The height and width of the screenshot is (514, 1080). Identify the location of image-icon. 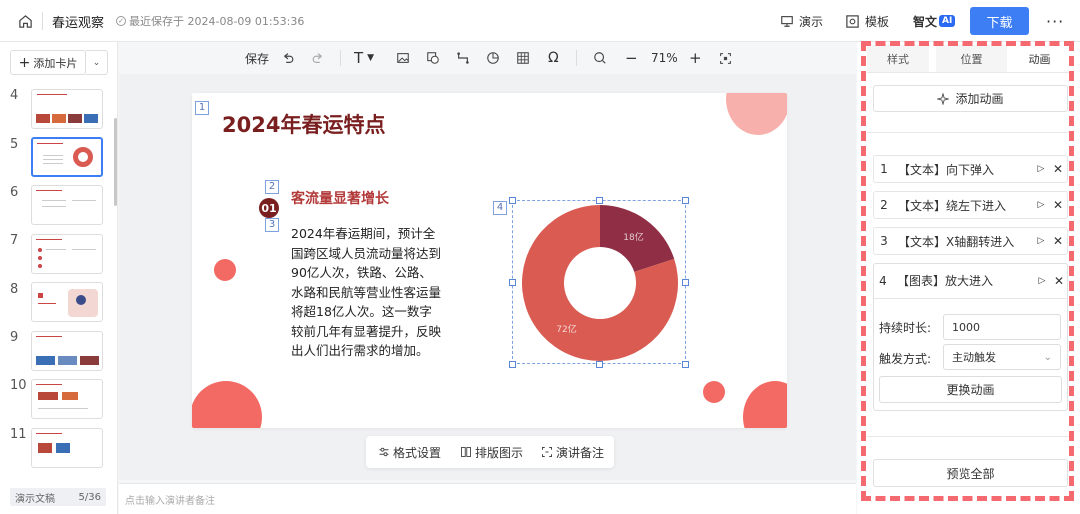
(403, 58).